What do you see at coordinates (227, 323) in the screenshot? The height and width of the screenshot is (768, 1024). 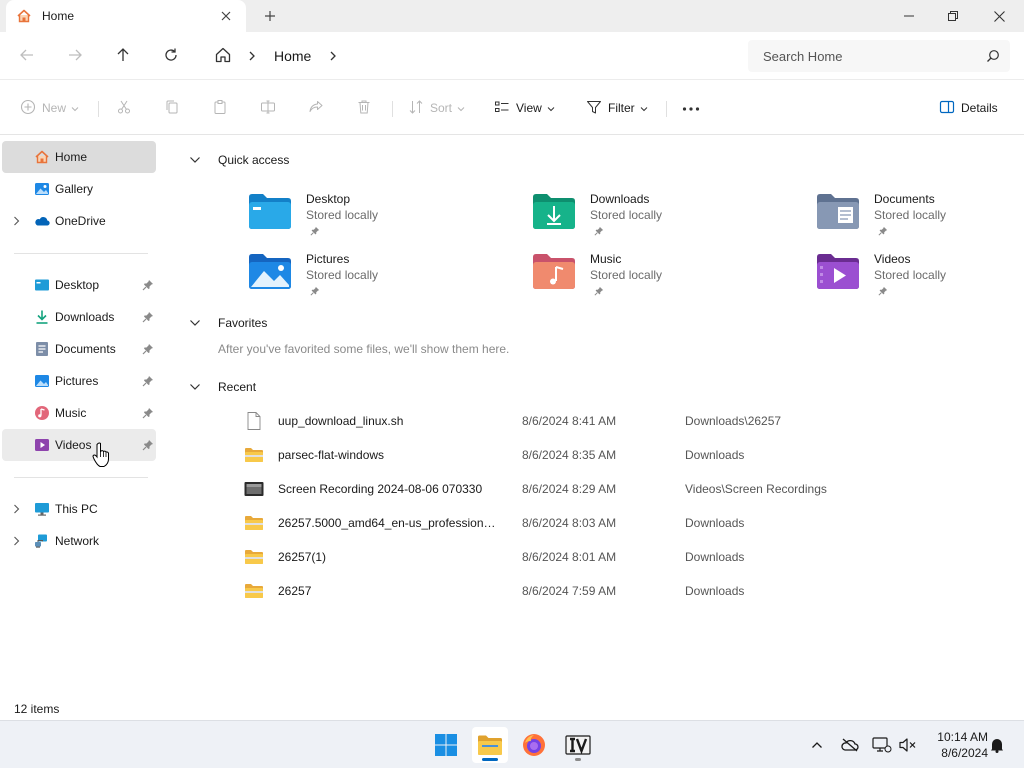 I see `favorites-header: Favorites` at bounding box center [227, 323].